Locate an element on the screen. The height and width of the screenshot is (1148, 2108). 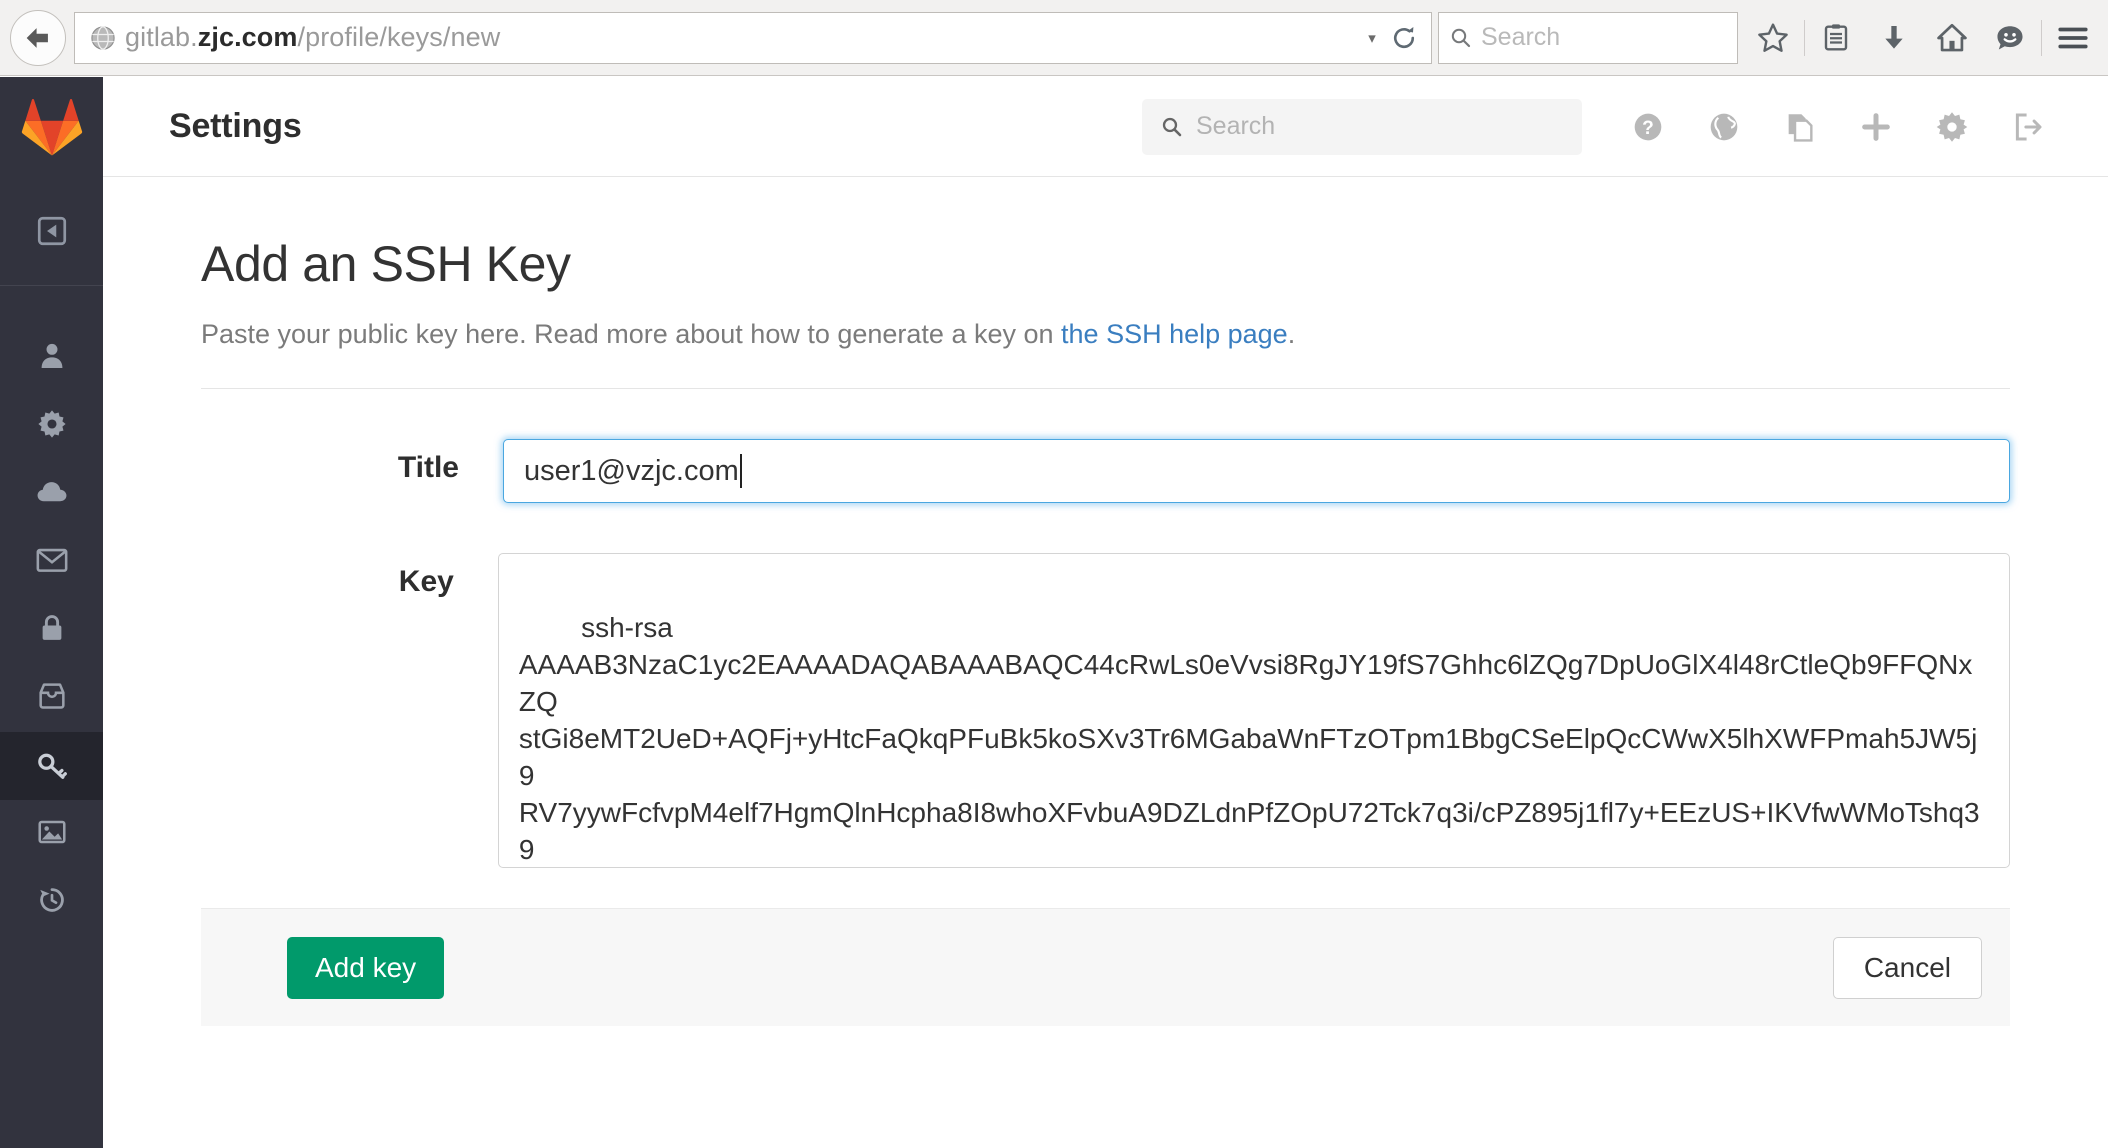
sidebar-item-applications is located at coordinates (51, 494).